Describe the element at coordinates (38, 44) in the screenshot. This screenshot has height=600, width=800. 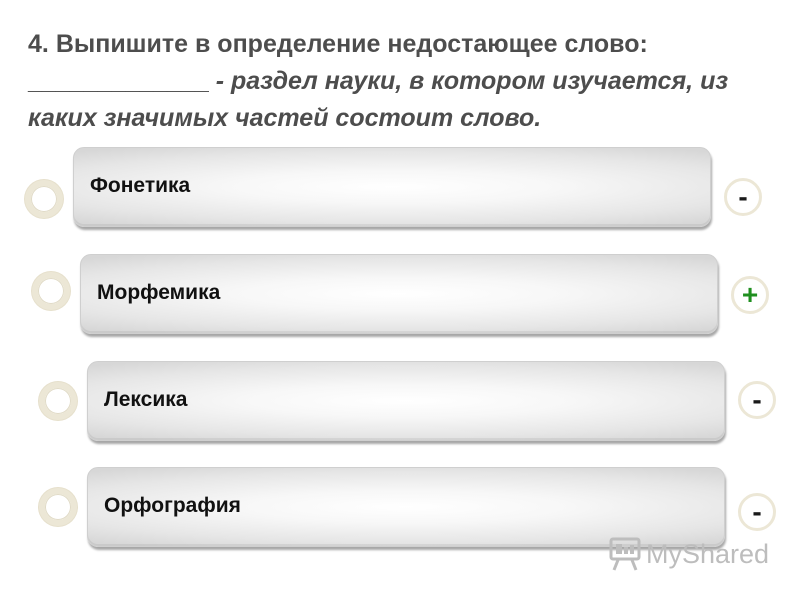
I see `question-number: 4.` at that location.